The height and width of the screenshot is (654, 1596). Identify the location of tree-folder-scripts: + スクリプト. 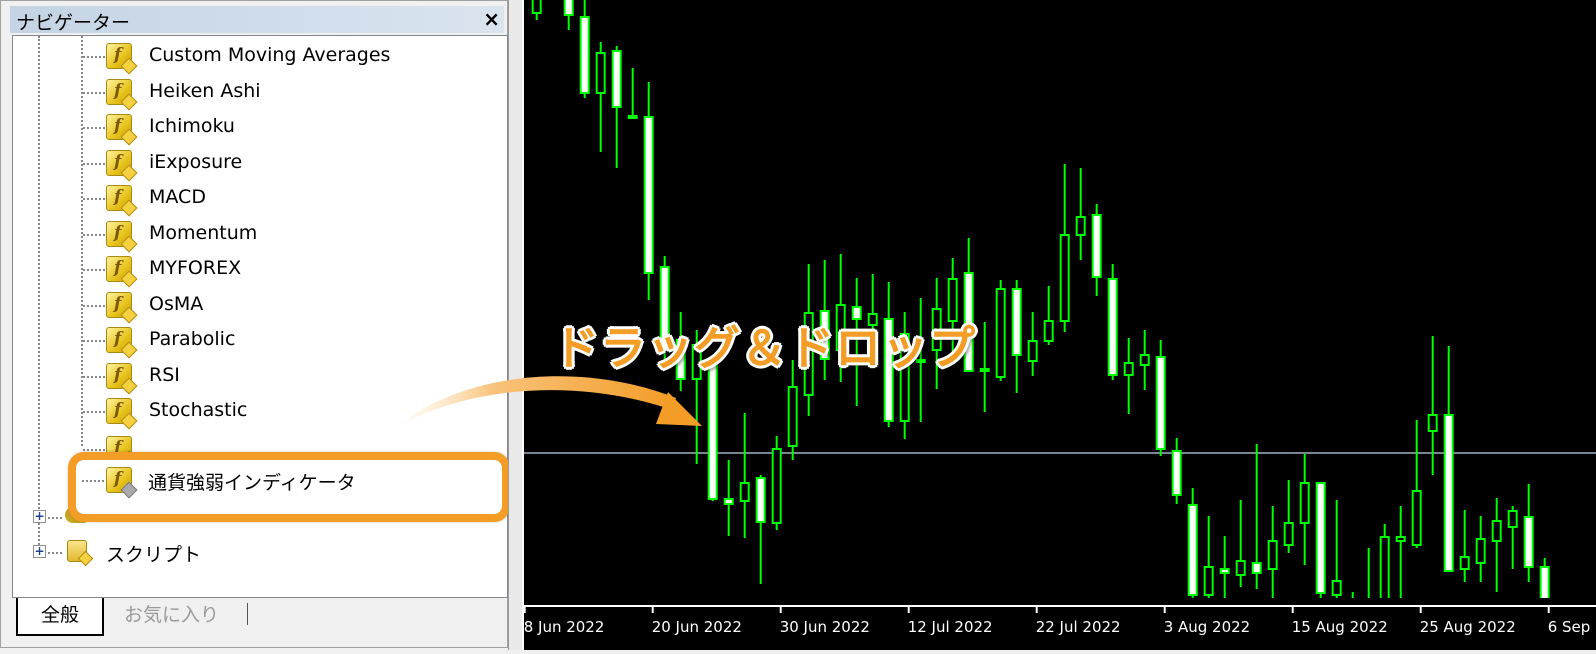
(260, 553).